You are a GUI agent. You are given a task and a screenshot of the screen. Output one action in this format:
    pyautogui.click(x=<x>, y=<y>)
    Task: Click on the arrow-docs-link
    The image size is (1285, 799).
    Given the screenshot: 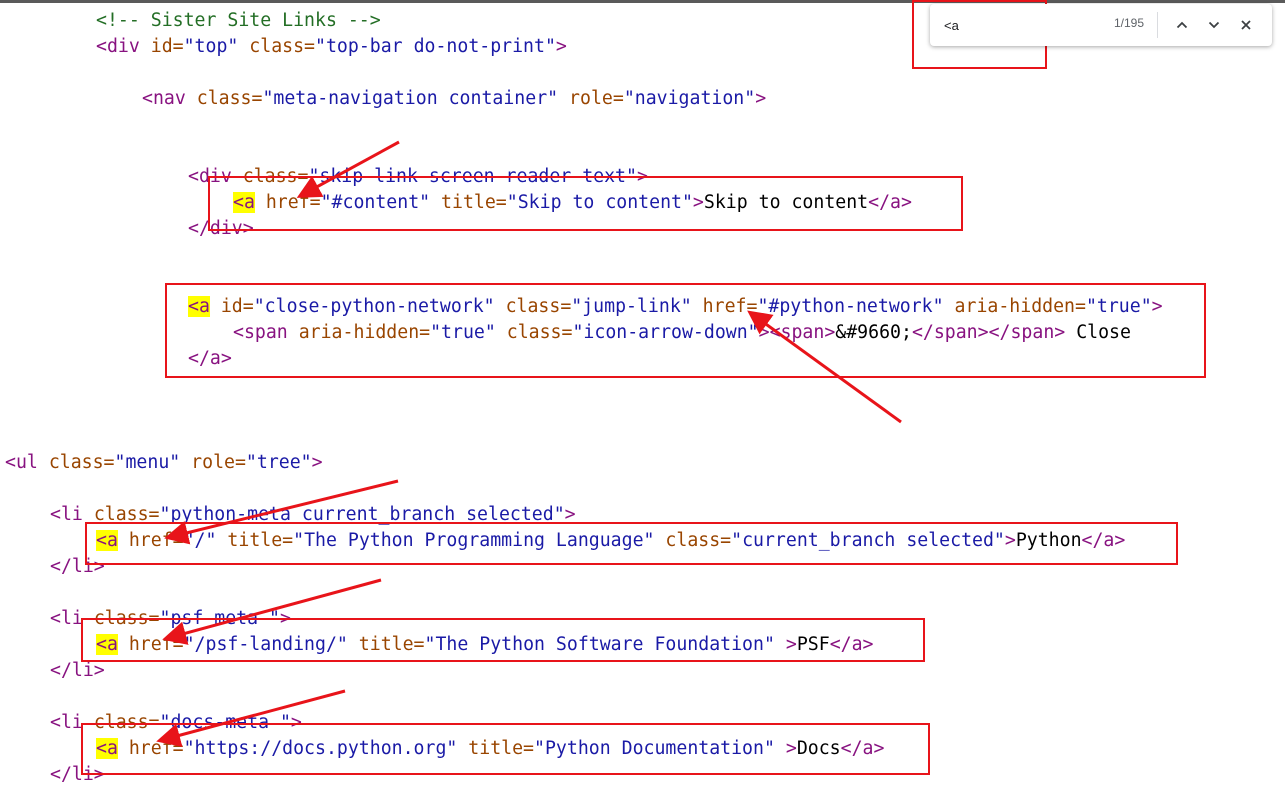 What is the action you would take?
    pyautogui.click(x=251, y=718)
    